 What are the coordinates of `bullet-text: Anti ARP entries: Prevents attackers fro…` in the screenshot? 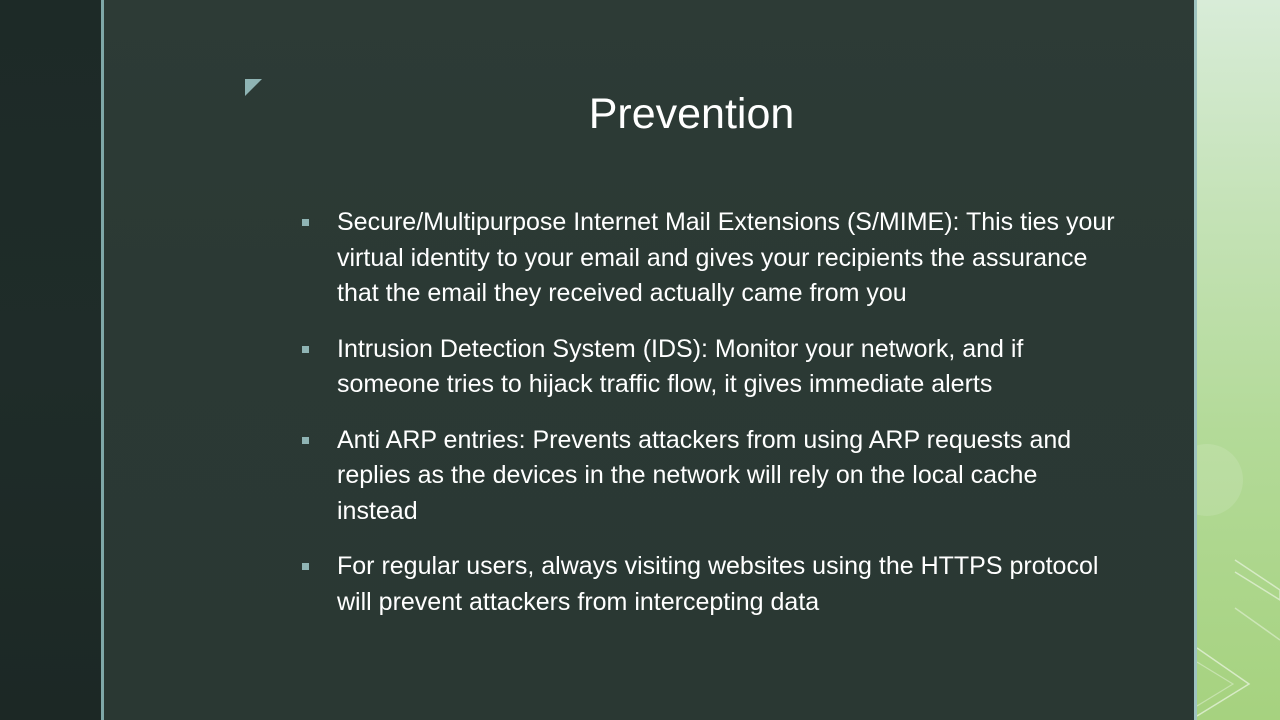 It's located at (704, 475).